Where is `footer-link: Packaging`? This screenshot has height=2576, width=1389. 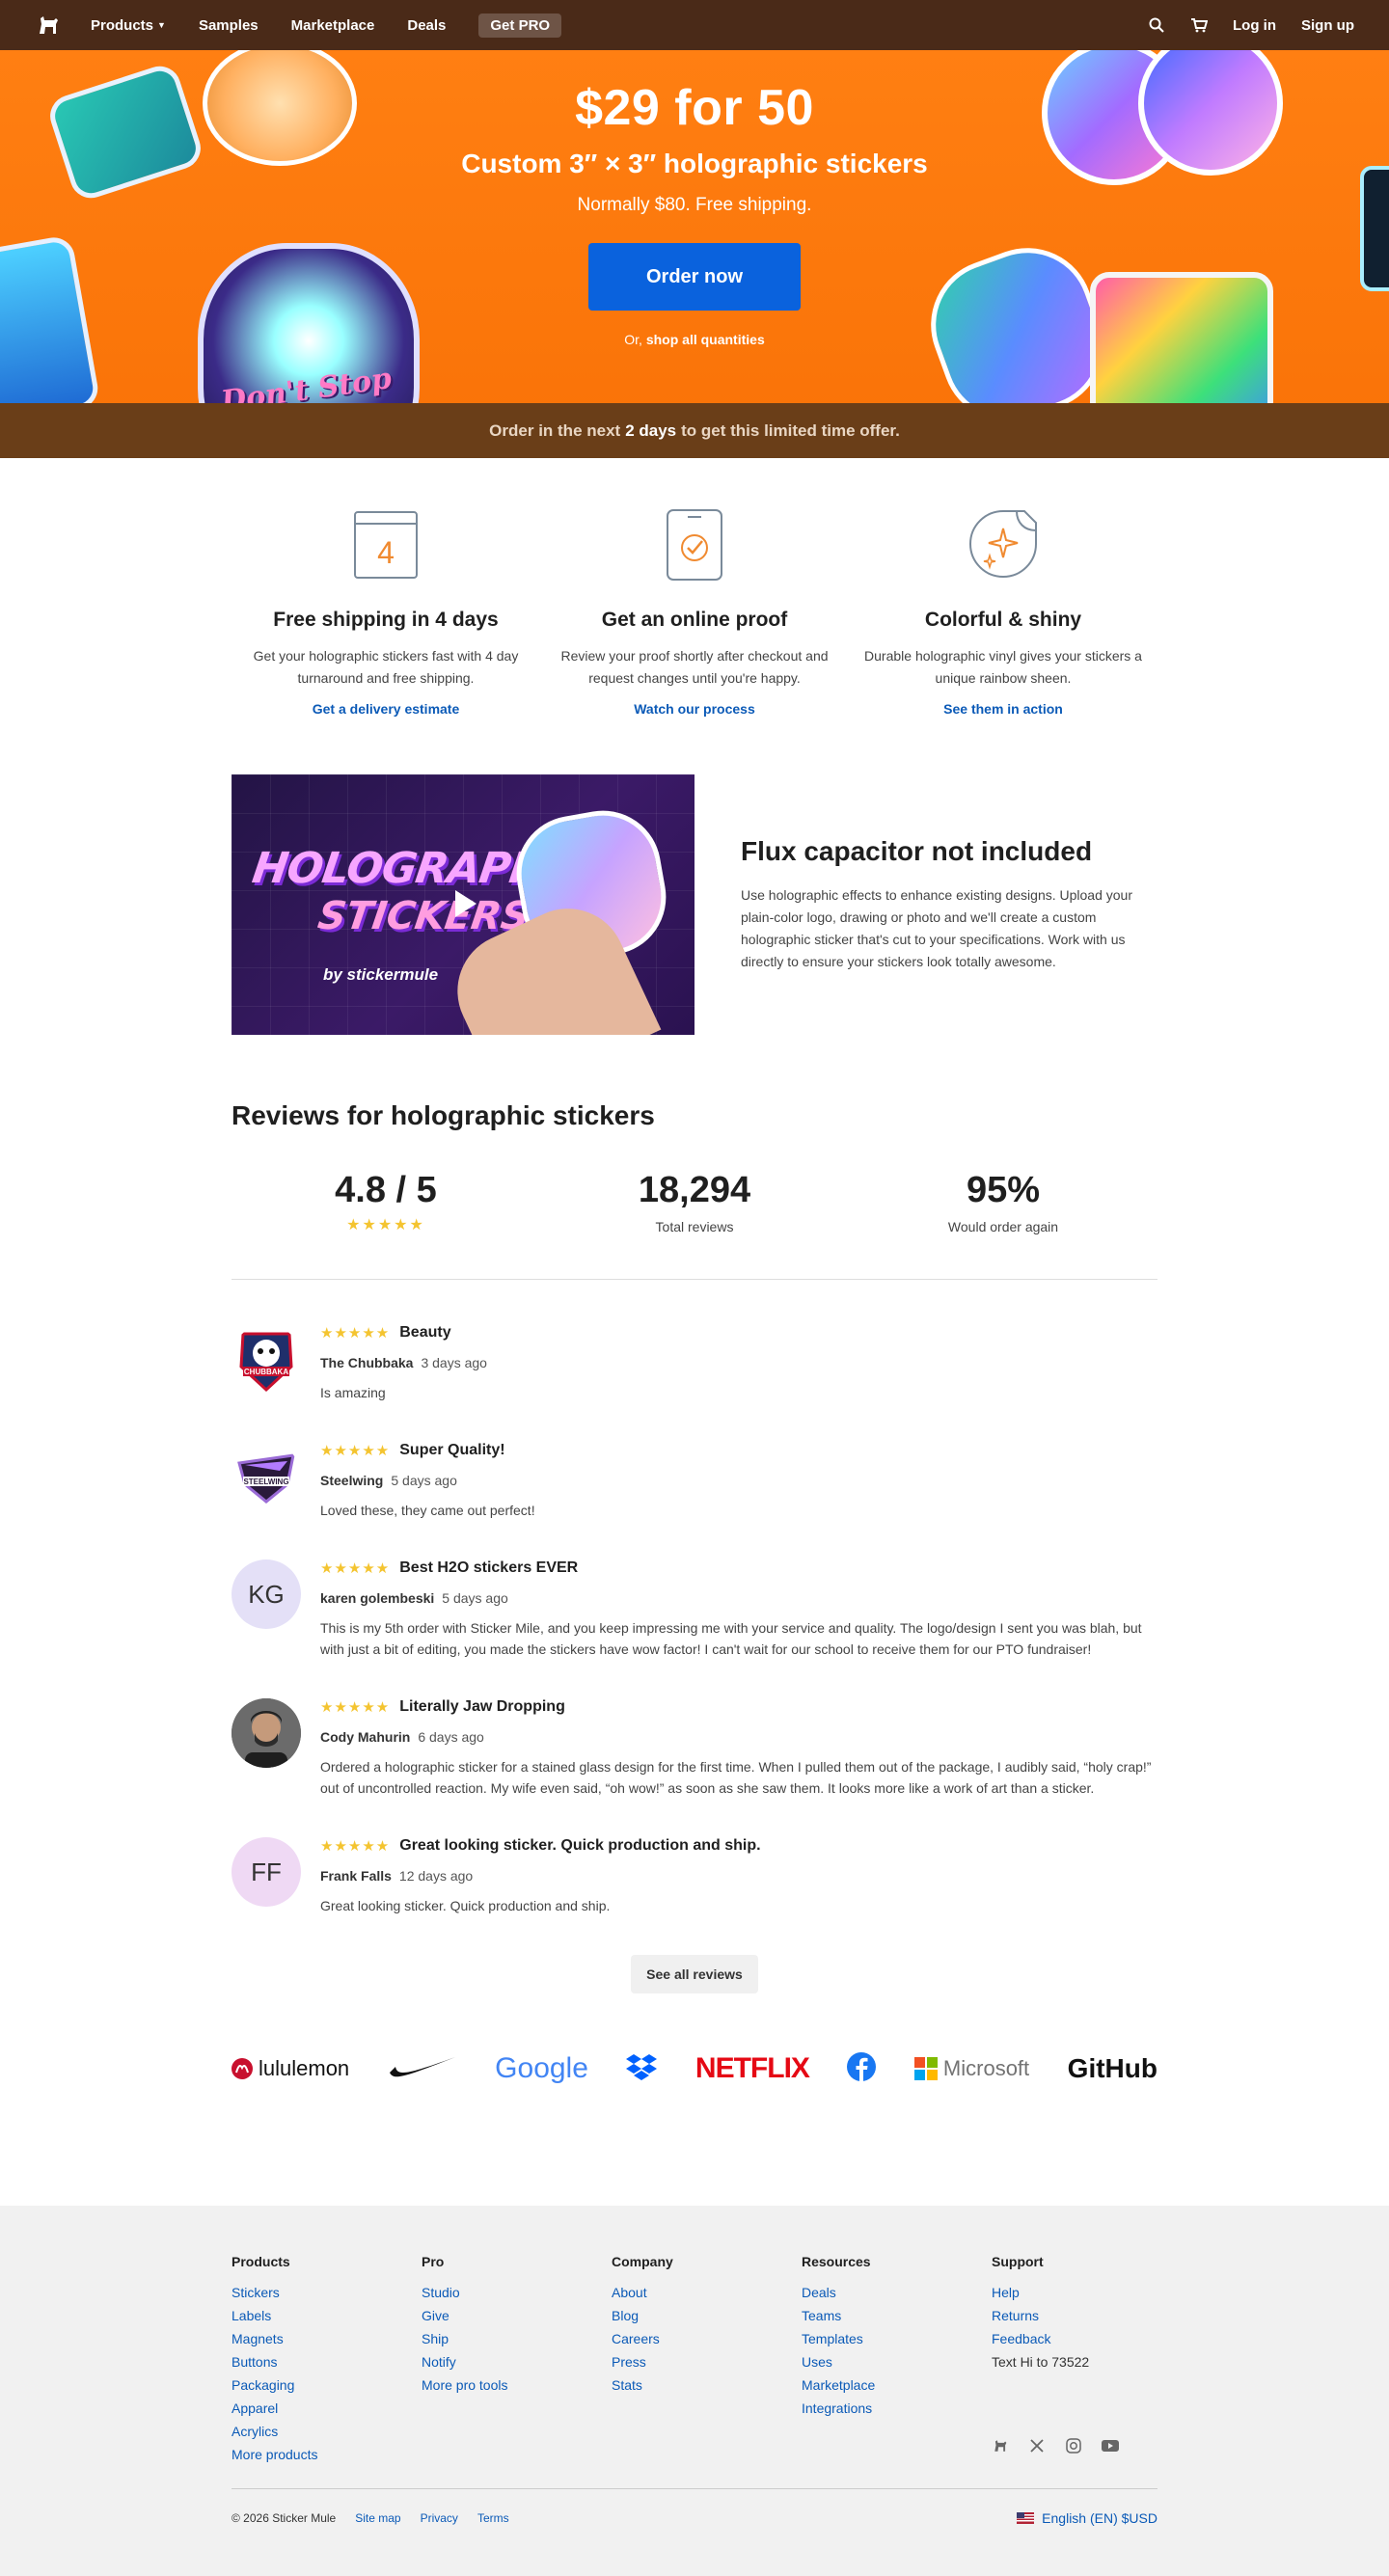 footer-link: Packaging is located at coordinates (327, 2385).